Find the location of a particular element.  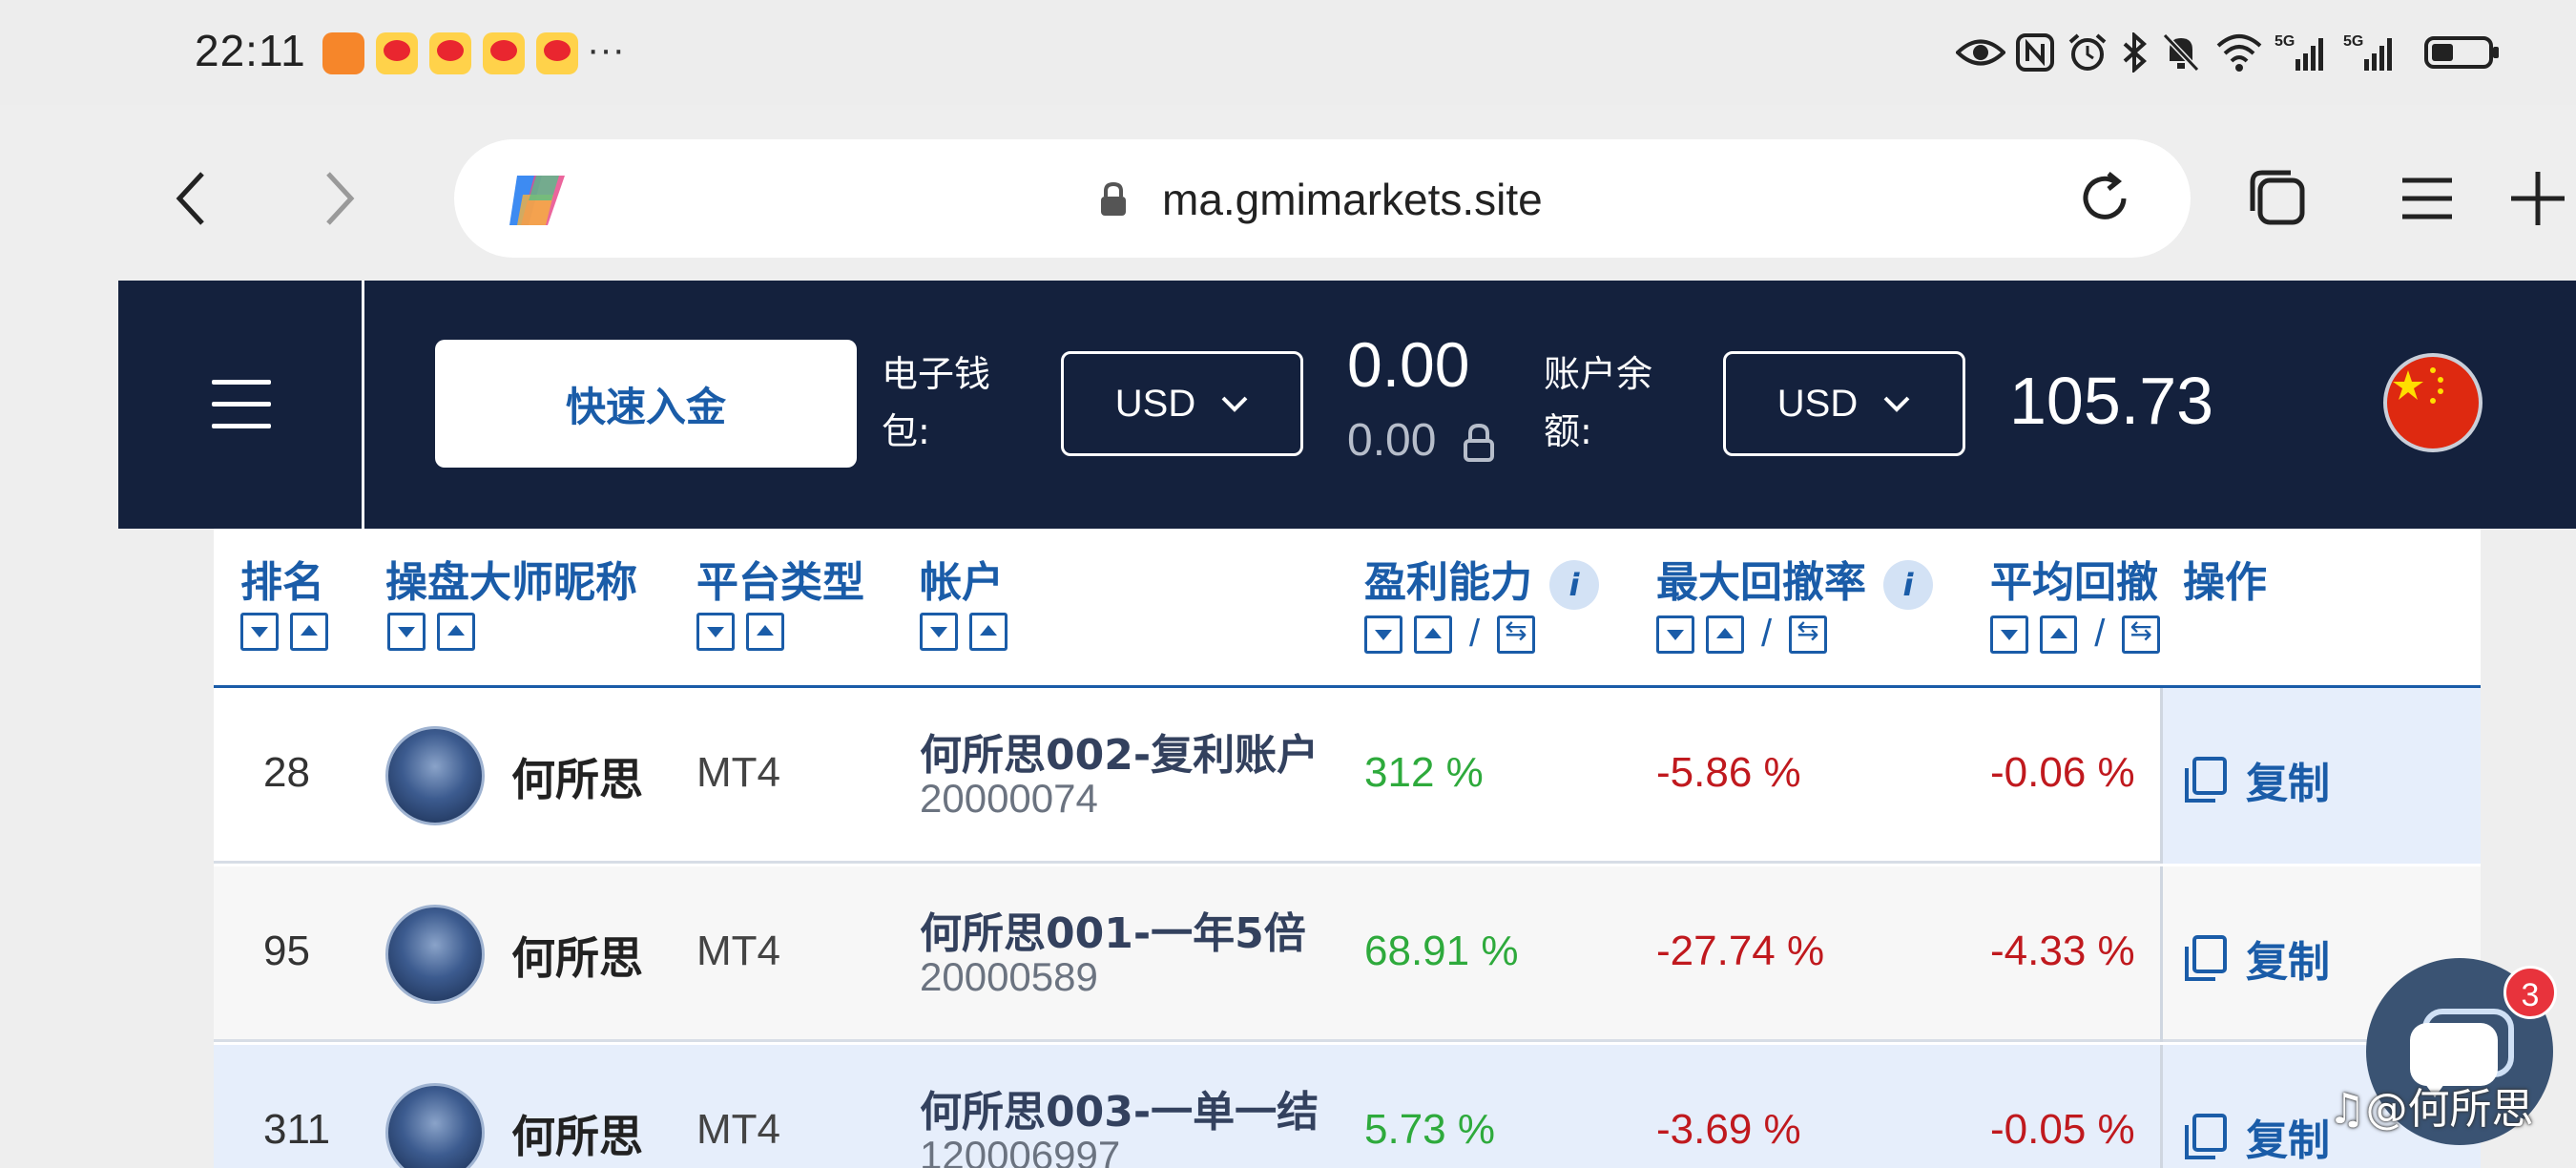

balance-value: 105.73 is located at coordinates (2111, 401).